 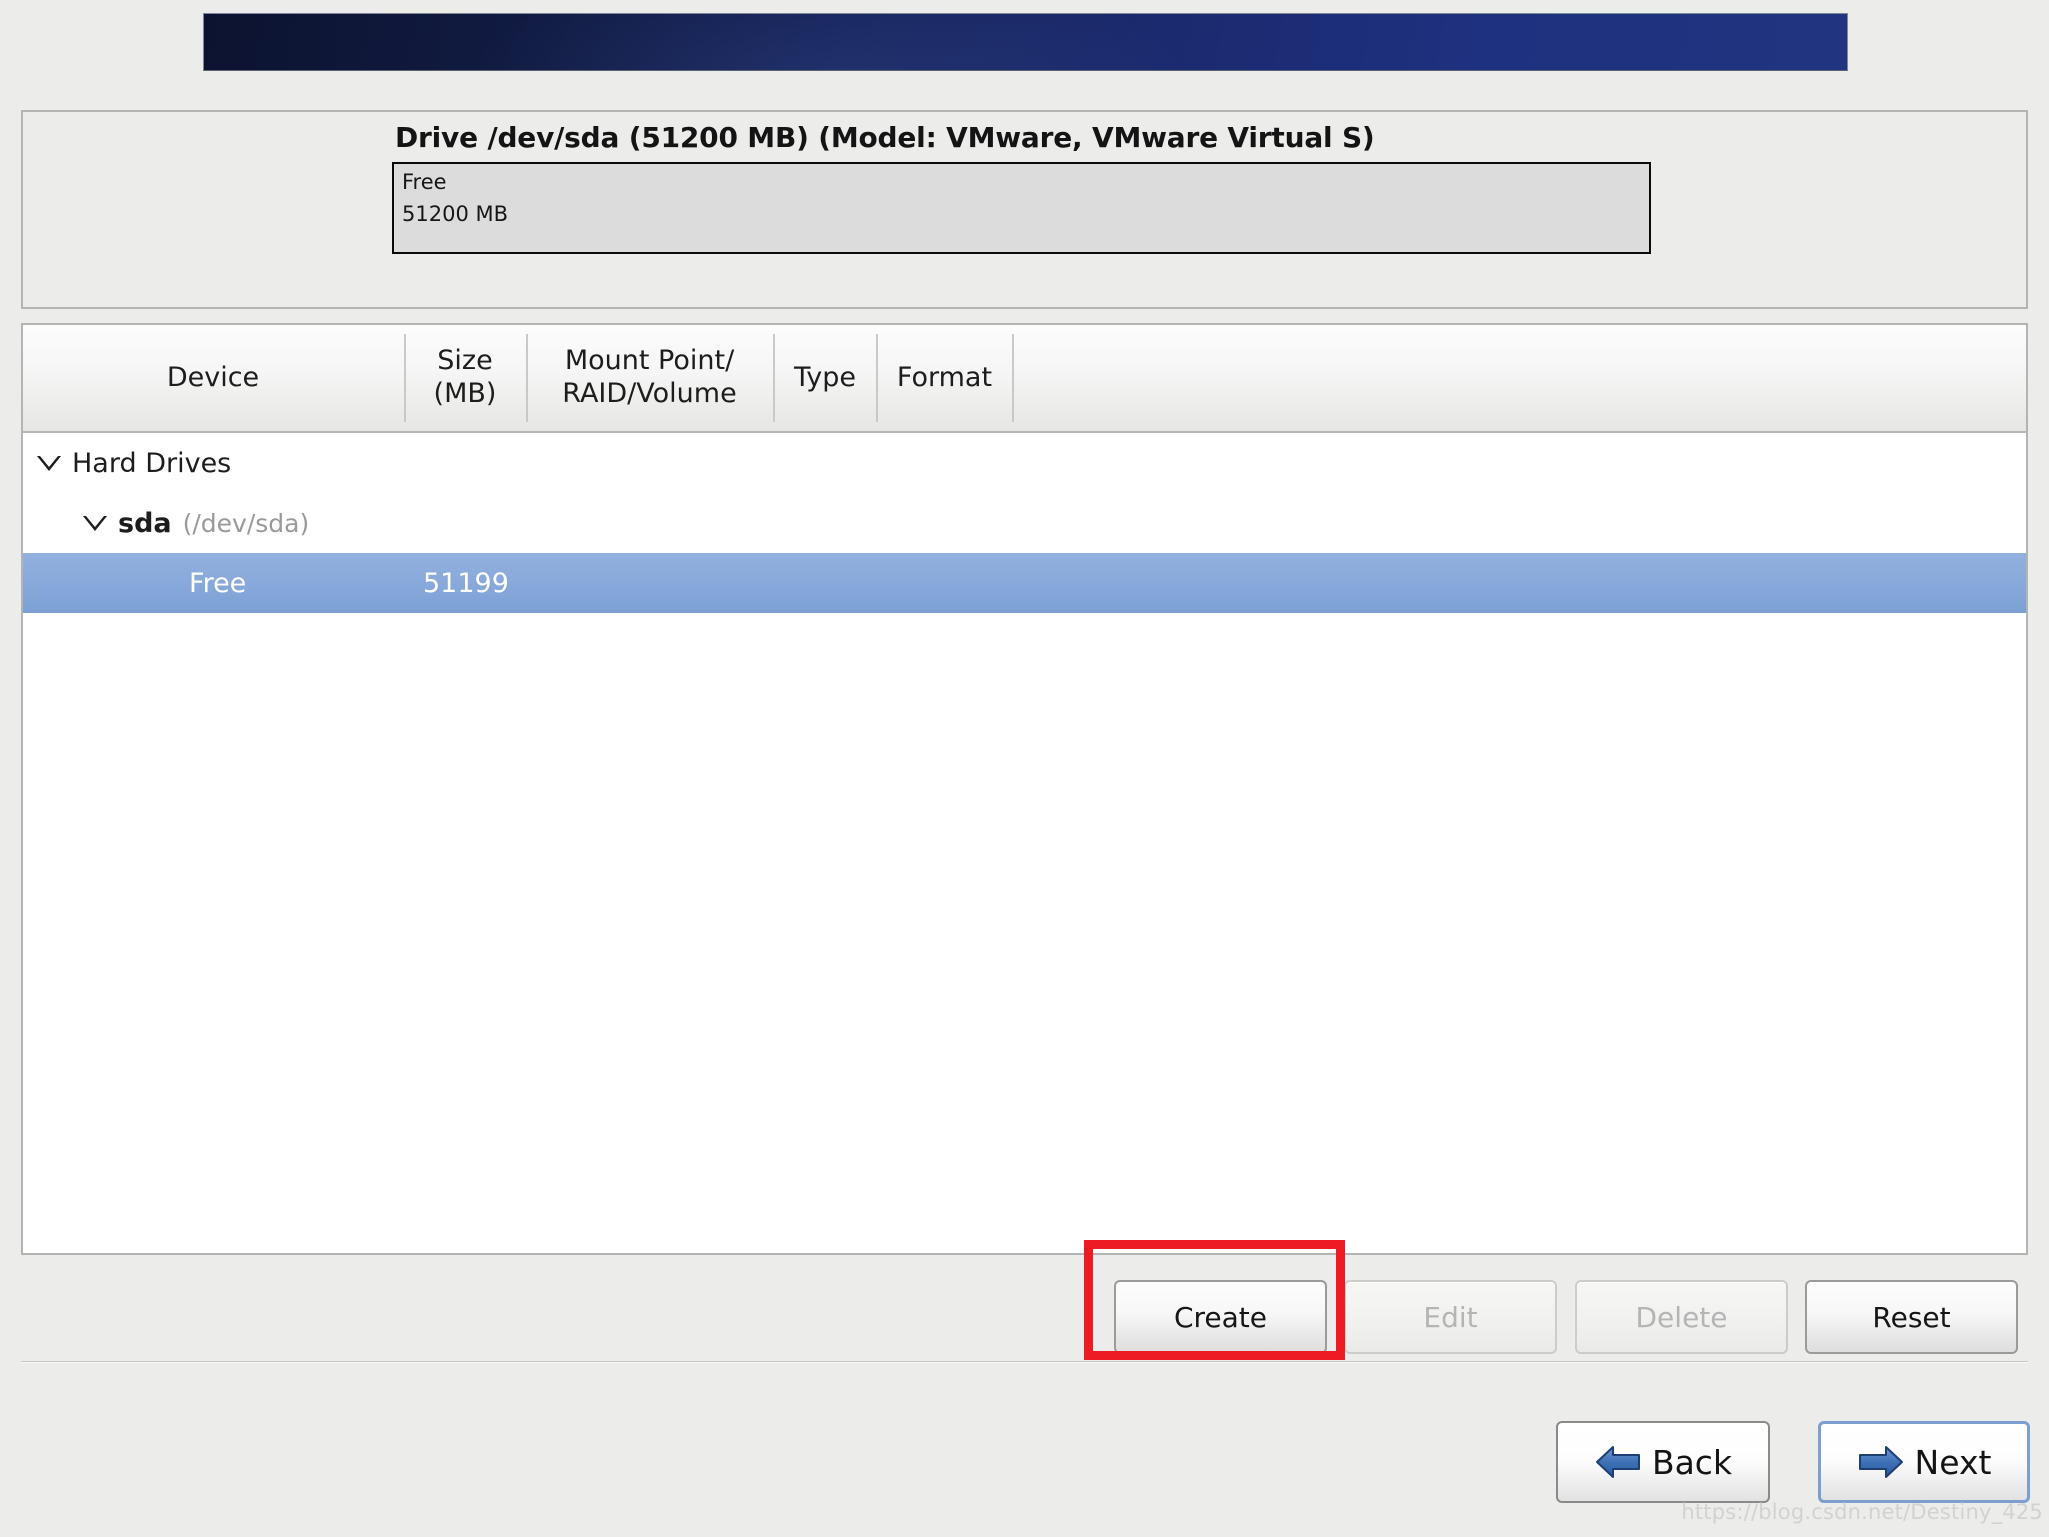 I want to click on device-name: Hard Drives, so click(x=152, y=463).